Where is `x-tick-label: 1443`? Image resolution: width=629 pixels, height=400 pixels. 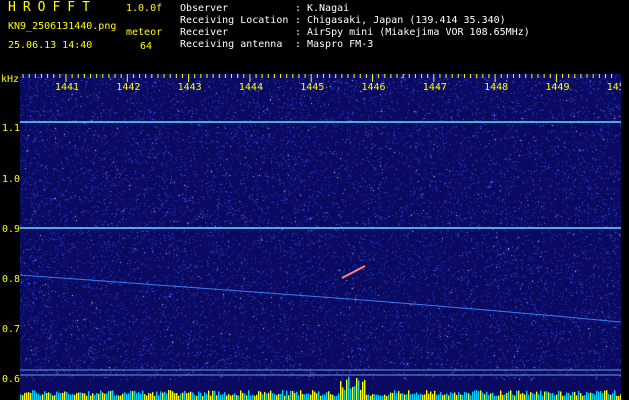
x-tick-label: 1443 is located at coordinates (190, 87).